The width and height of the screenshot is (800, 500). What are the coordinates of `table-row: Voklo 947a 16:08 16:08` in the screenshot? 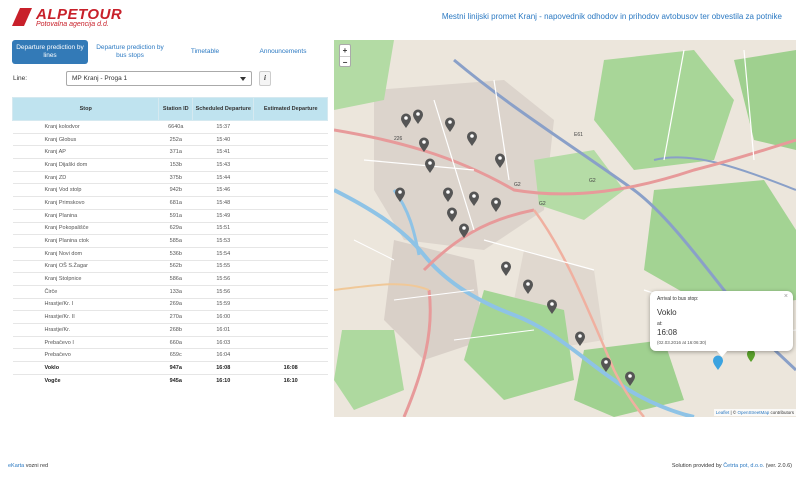 It's located at (170, 368).